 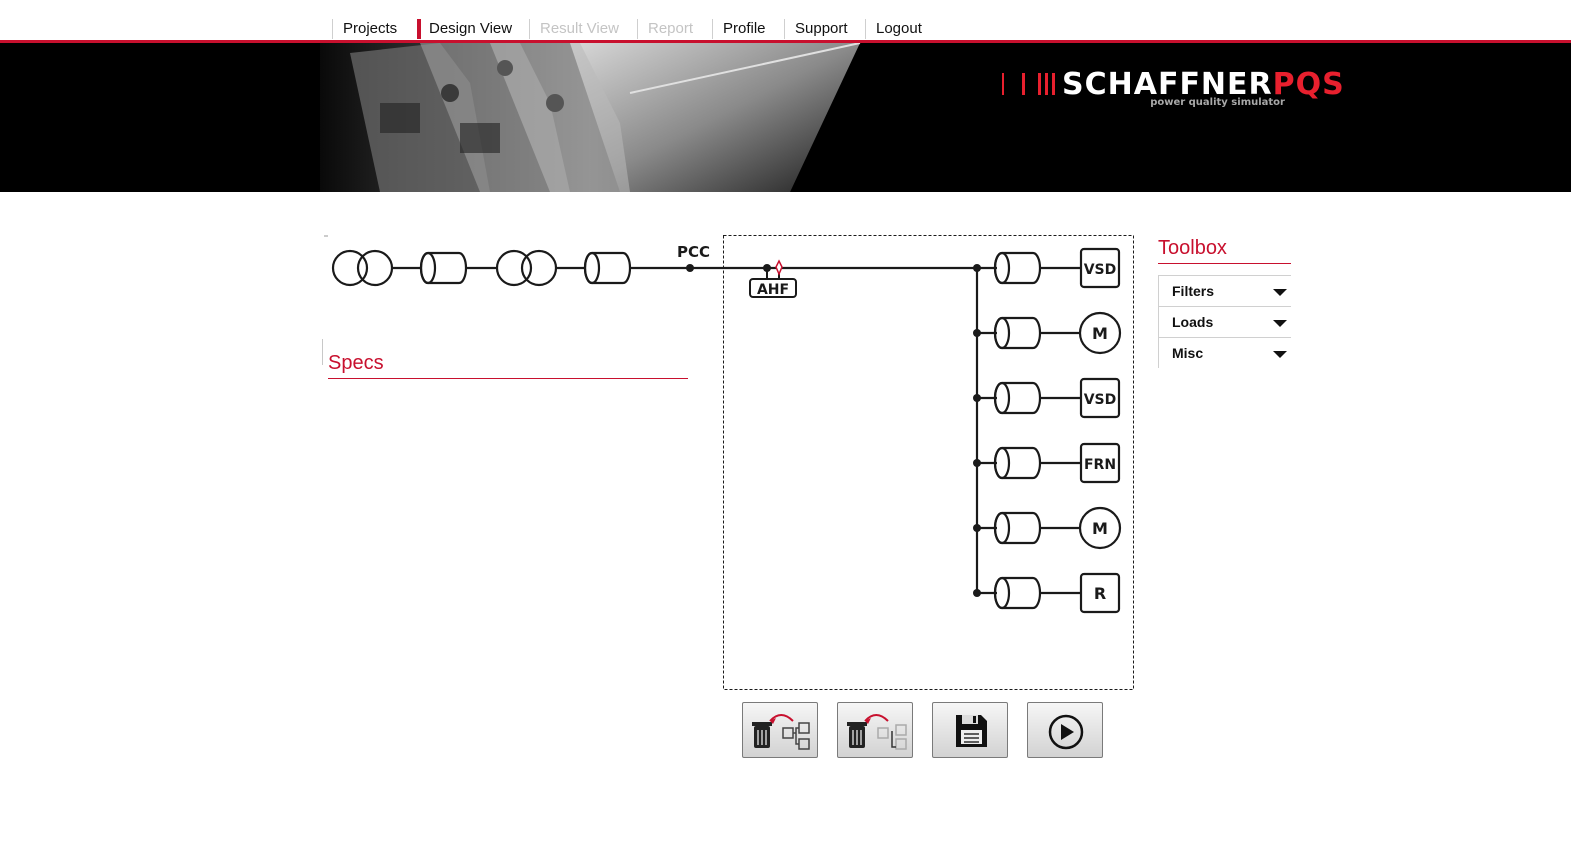 I want to click on delete-network-icon, so click(x=781, y=732).